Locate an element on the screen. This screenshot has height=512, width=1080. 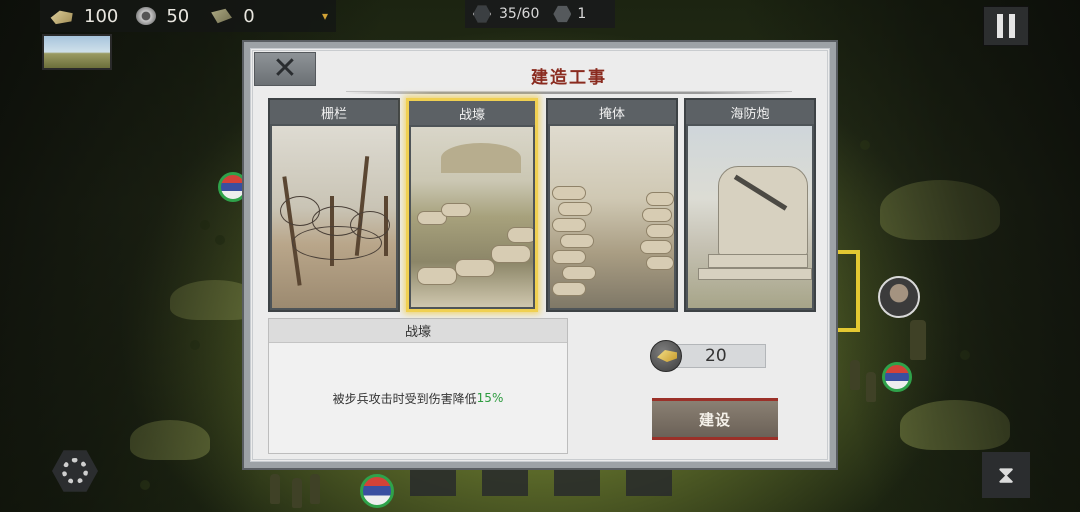
build-button: 建设 is located at coordinates (715, 419).